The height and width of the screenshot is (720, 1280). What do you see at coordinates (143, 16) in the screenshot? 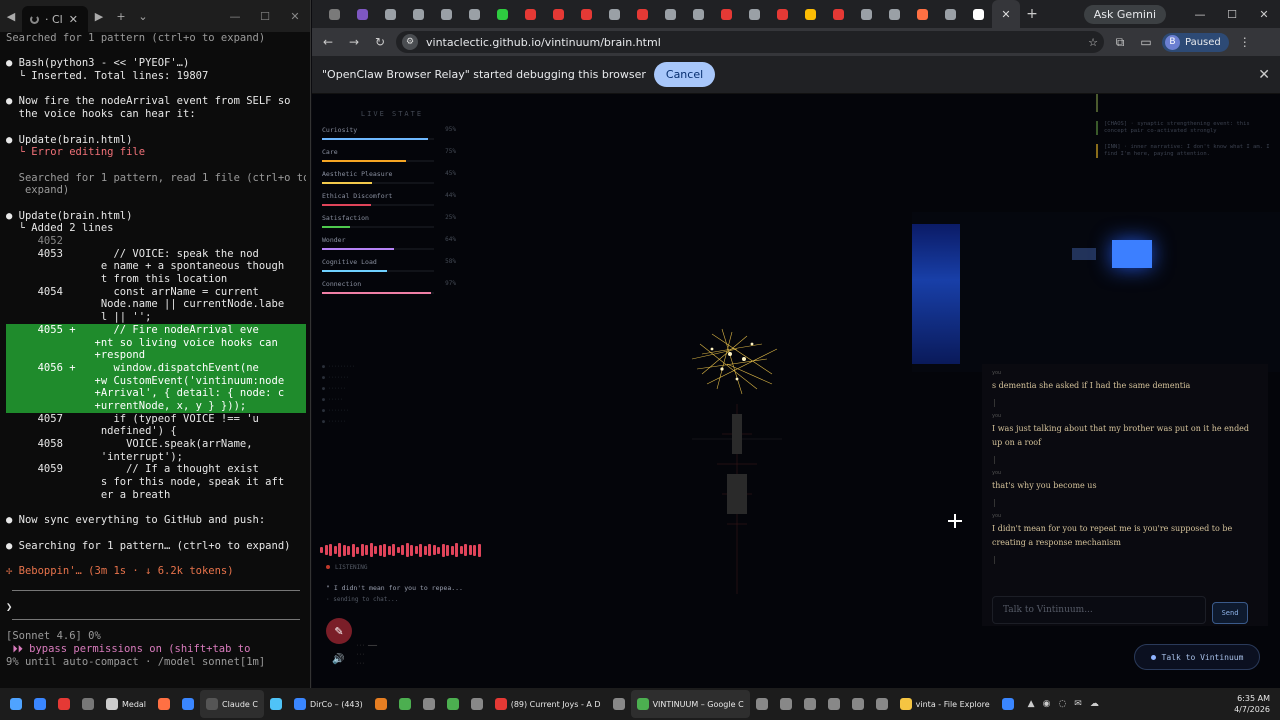
I see `tab-dropdown-icon: ⌄` at bounding box center [143, 16].